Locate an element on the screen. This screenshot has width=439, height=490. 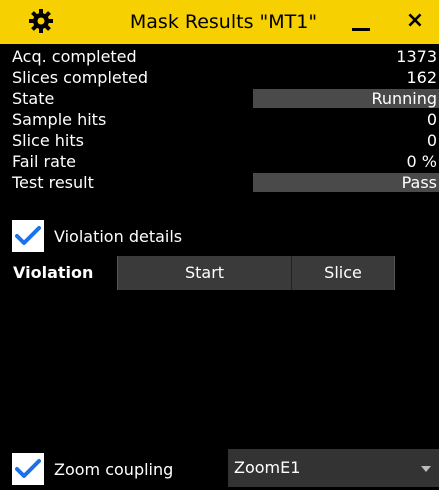
column-header-violation: Violation is located at coordinates (63, 273).